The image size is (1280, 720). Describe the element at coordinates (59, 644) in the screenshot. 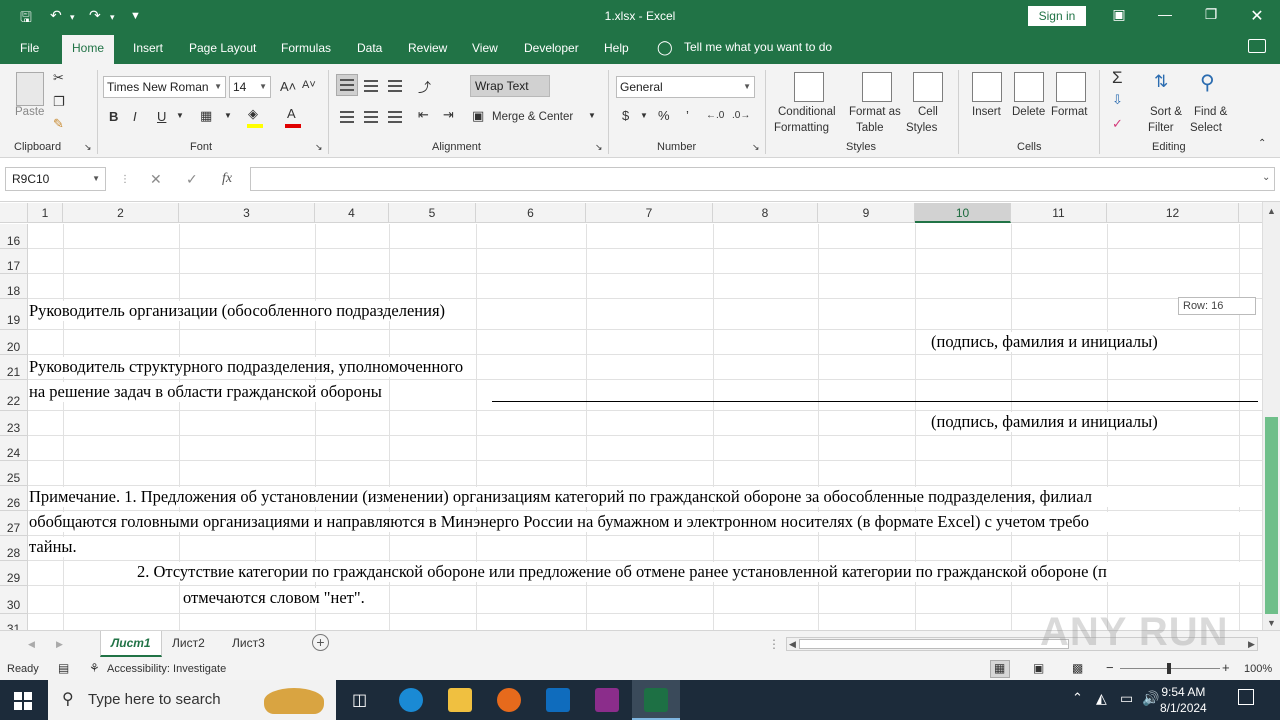

I see `next-sheet-icon: ▶` at that location.